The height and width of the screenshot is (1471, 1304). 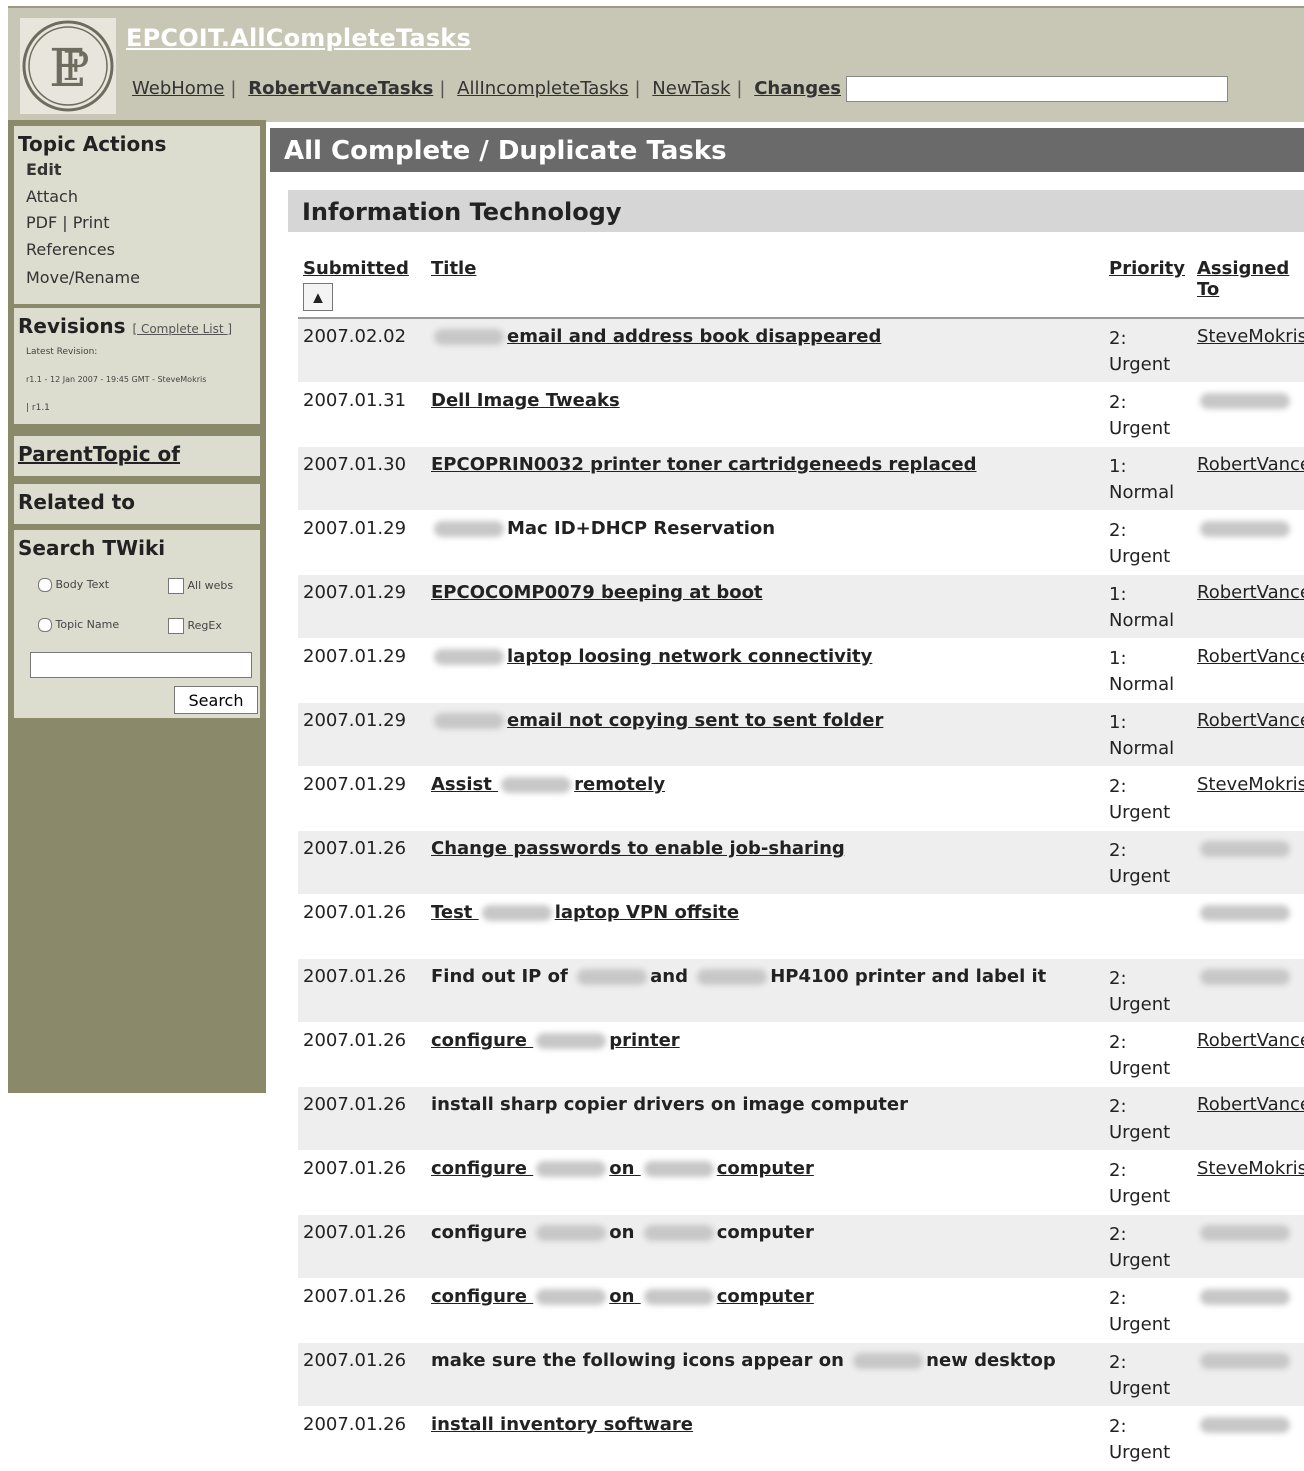 I want to click on parent-topic-link: ParentTopic of, so click(x=137, y=451).